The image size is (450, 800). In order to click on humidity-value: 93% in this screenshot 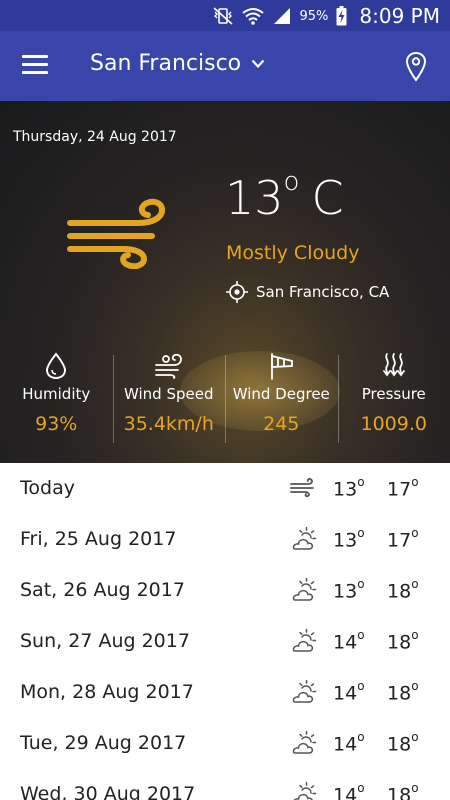, I will do `click(56, 424)`.